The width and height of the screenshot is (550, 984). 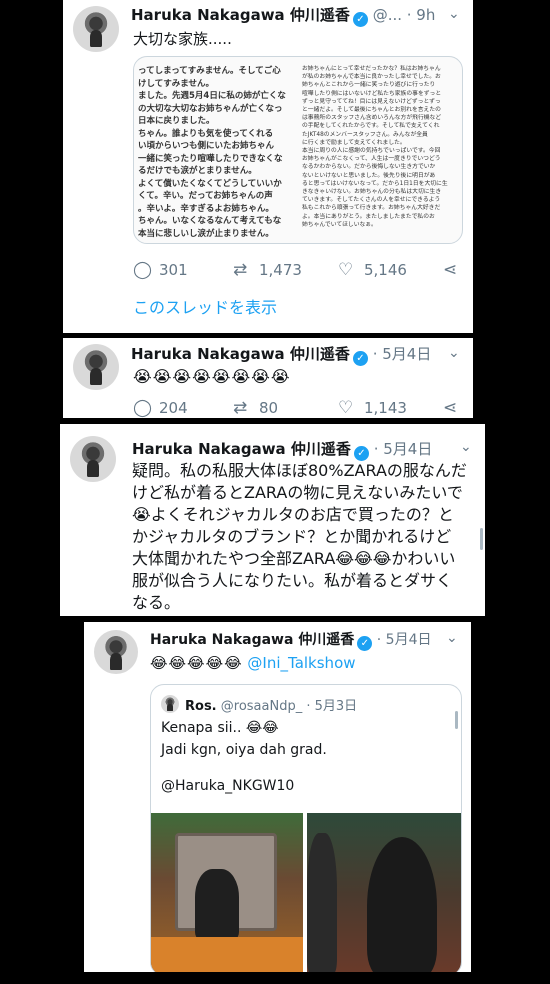 I want to click on mention-link: @Ini_Talkshow, so click(x=301, y=663).